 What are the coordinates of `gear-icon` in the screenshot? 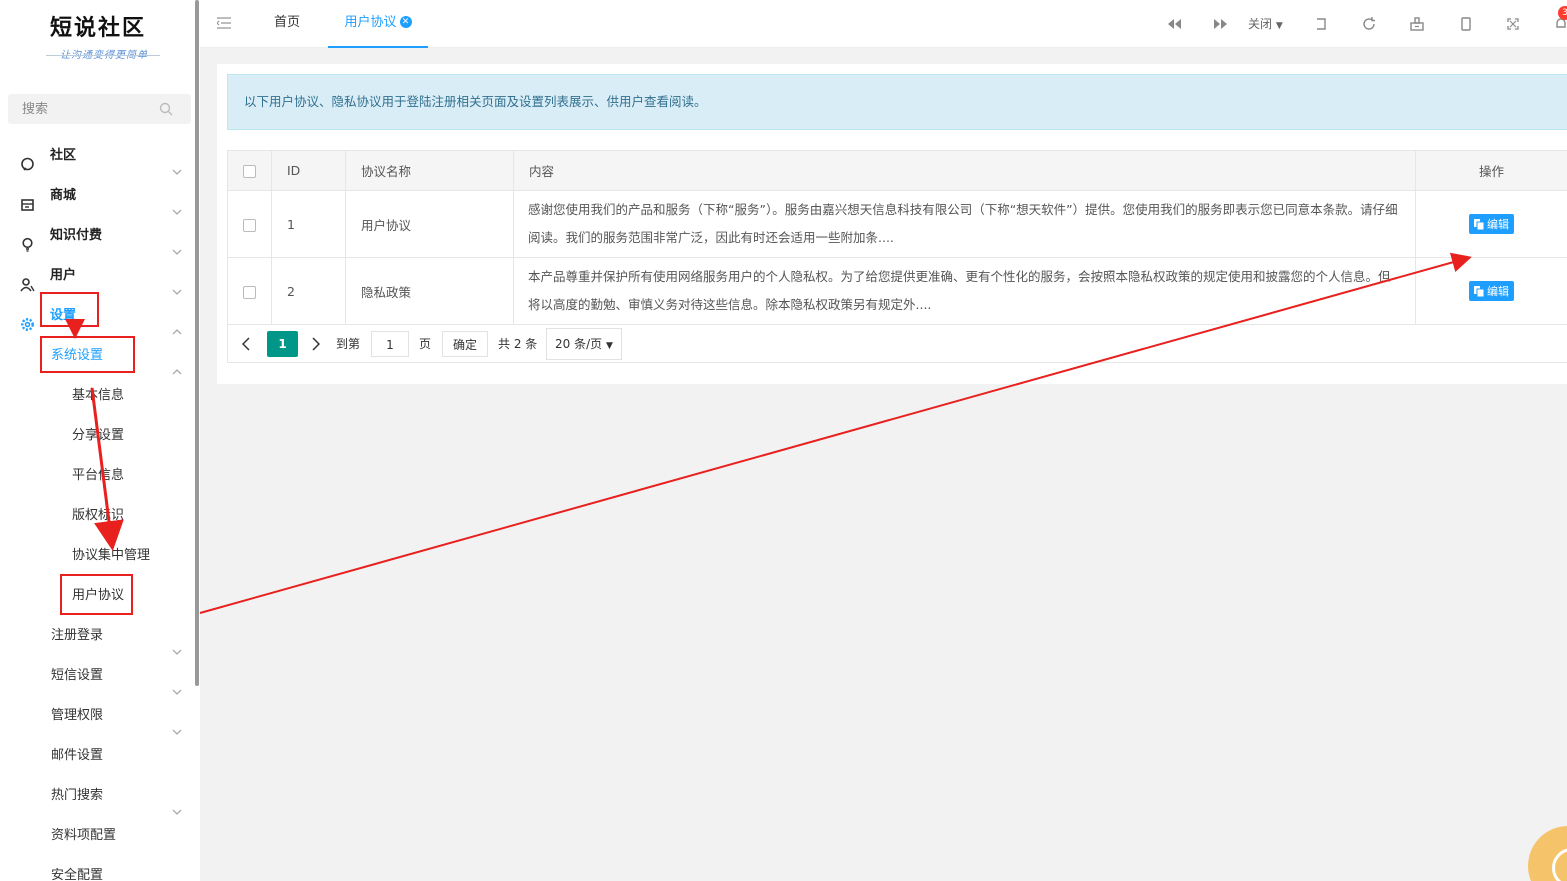 It's located at (27, 320).